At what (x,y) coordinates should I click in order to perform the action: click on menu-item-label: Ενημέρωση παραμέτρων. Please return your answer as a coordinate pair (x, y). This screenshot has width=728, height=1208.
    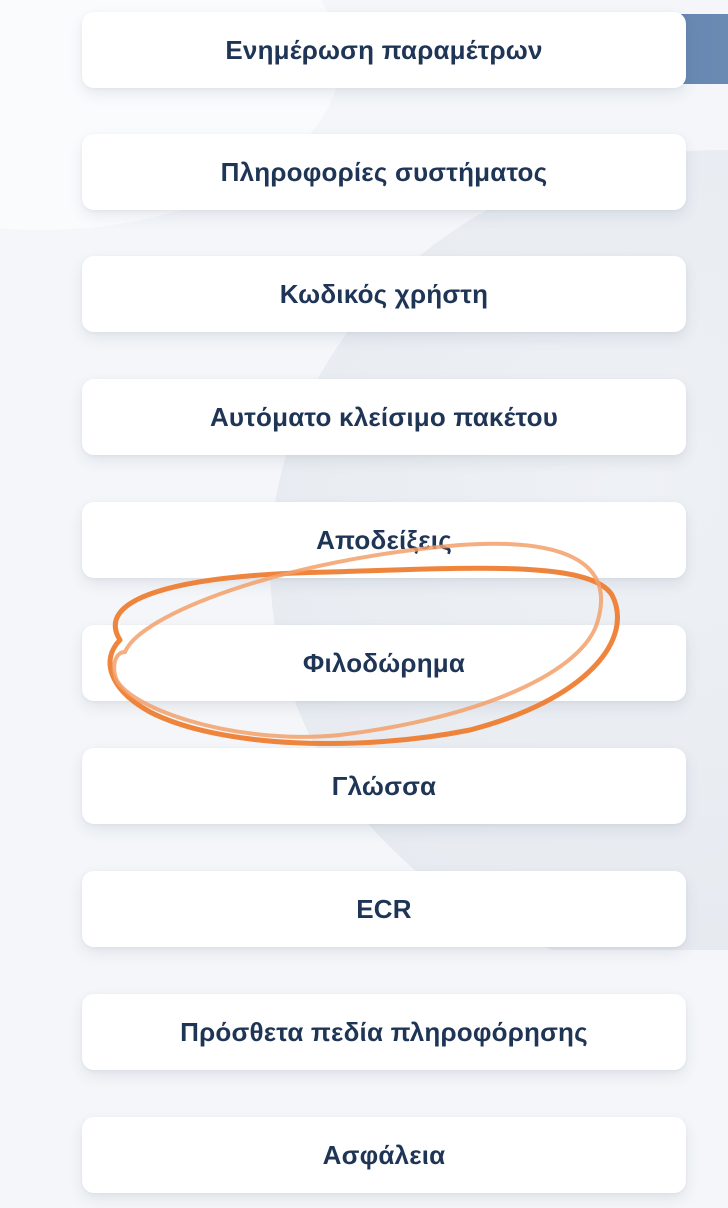
    Looking at the image, I should click on (384, 49).